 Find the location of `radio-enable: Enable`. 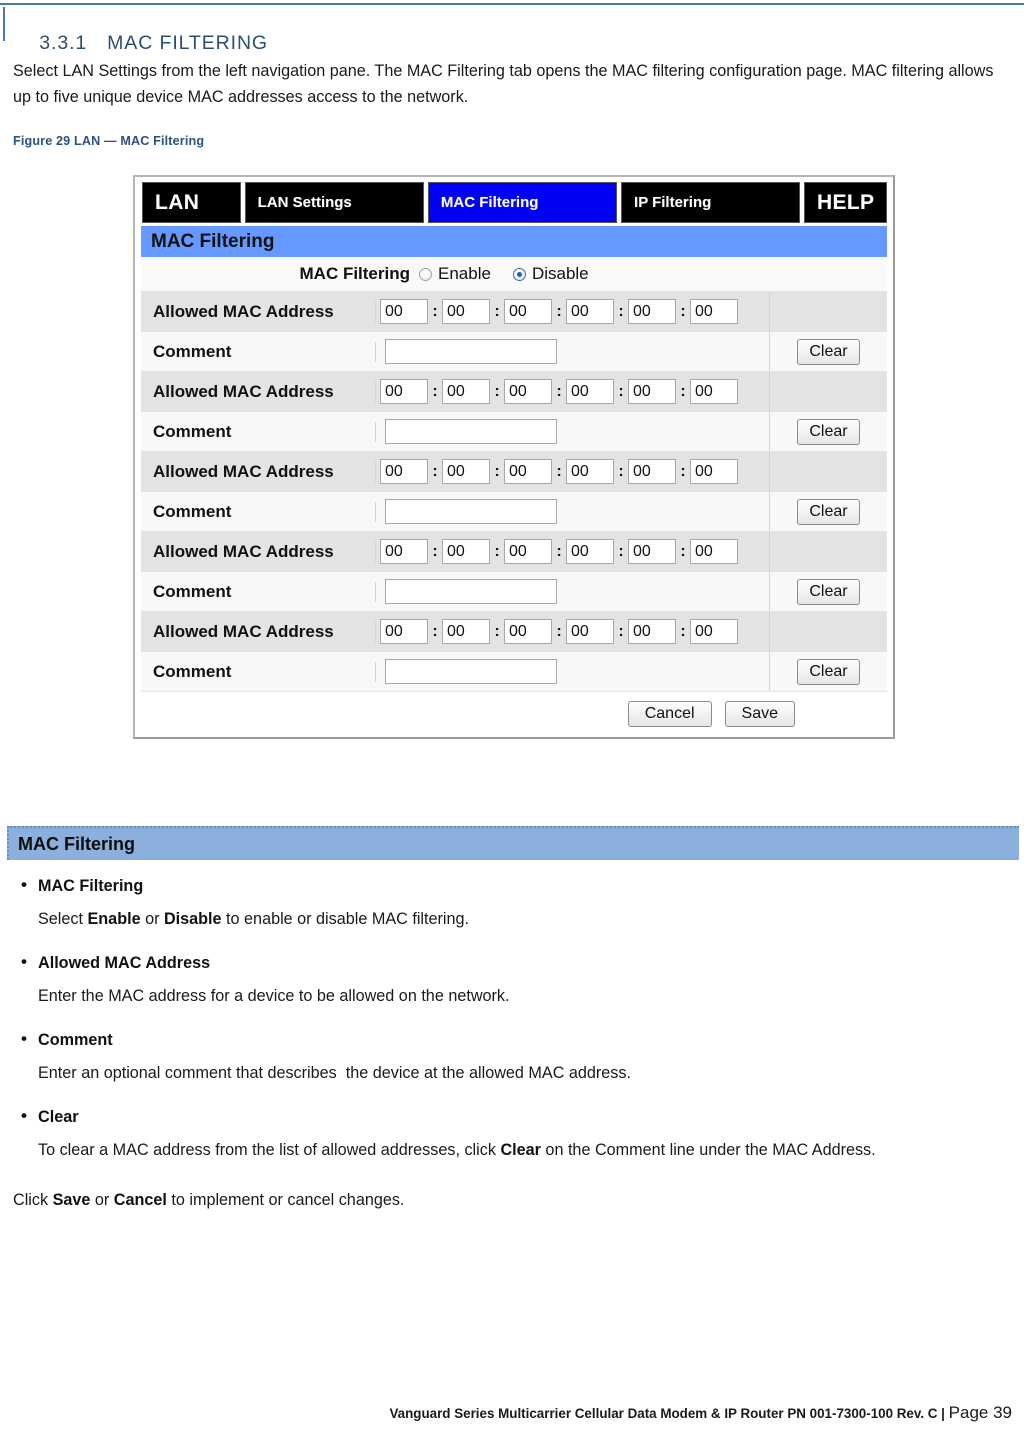

radio-enable: Enable is located at coordinates (455, 274).